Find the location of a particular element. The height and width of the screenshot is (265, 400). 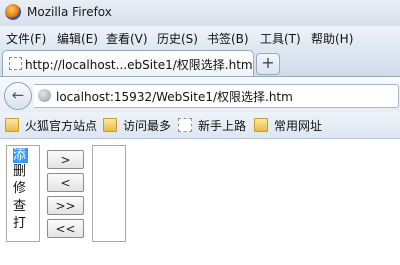

tab-strip: http://localhost...ebSite1/权限选择.htm + is located at coordinates (200, 62).